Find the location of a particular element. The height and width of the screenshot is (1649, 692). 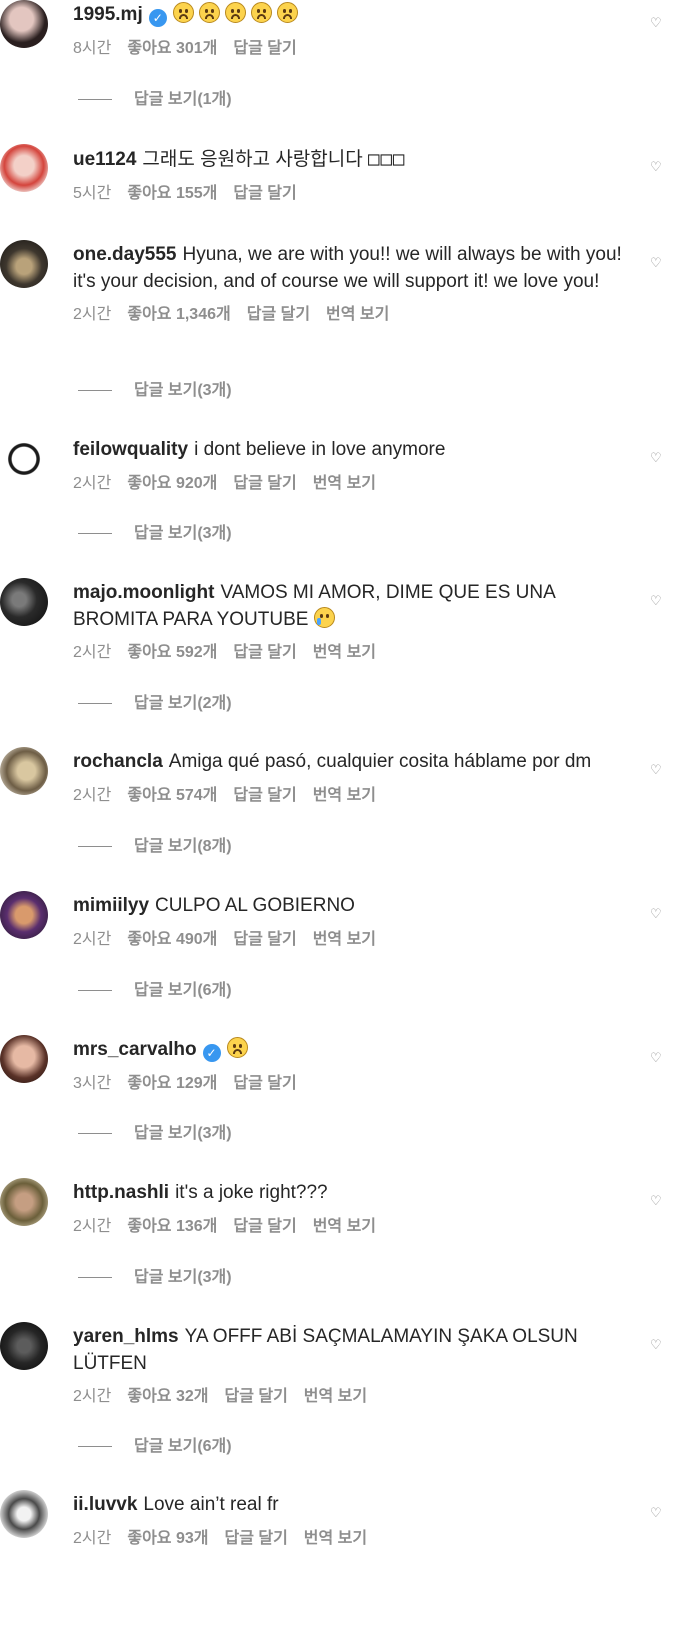

comment-meta: 2시간 좋아요 490개 답글 달기 번역 보기 is located at coordinates (353, 940).